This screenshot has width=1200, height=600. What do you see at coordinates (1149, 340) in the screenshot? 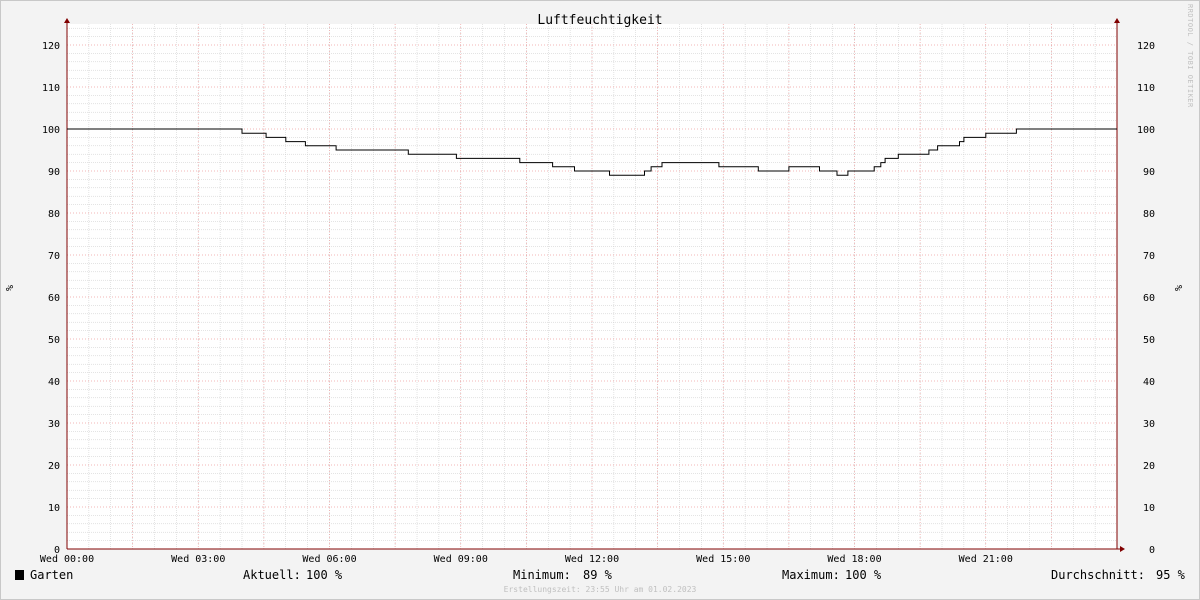
I see `y-tick-label-right: 50` at bounding box center [1149, 340].